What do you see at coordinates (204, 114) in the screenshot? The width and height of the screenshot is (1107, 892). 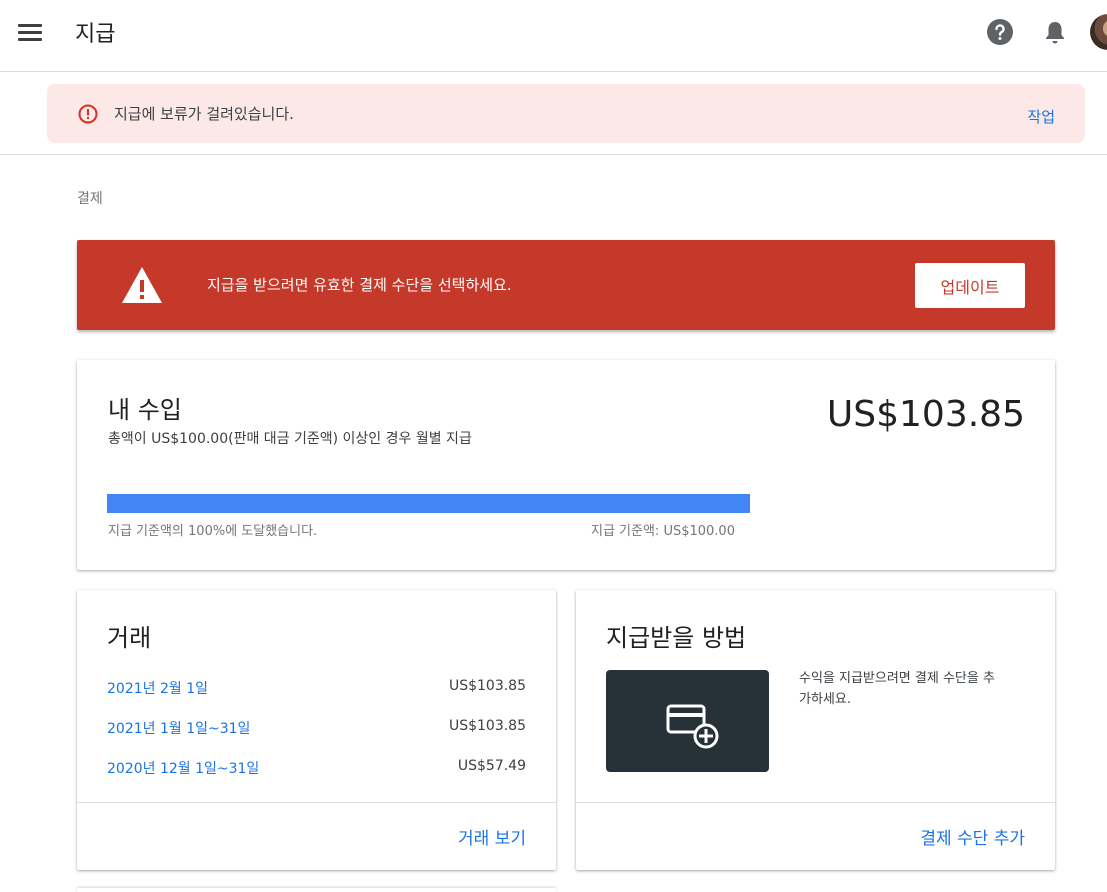 I see `hold-message: 지급에 보류가 걸려있습니다.` at bounding box center [204, 114].